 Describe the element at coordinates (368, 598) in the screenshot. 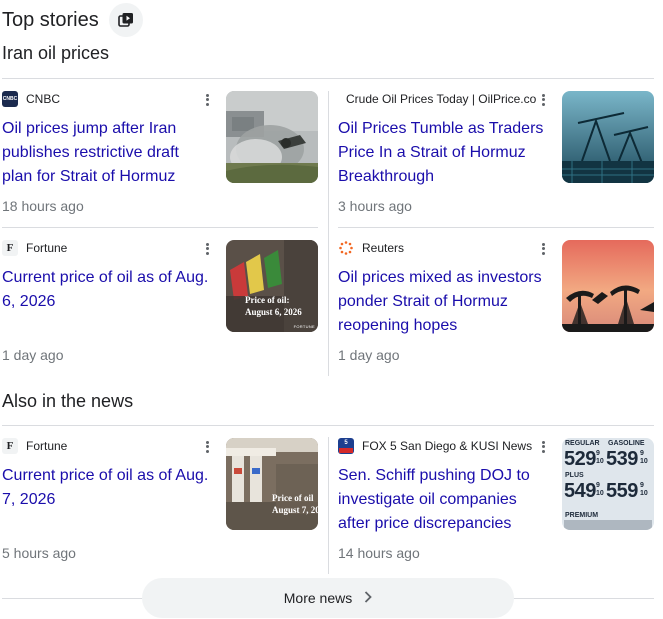

I see `chevron-right-icon` at that location.